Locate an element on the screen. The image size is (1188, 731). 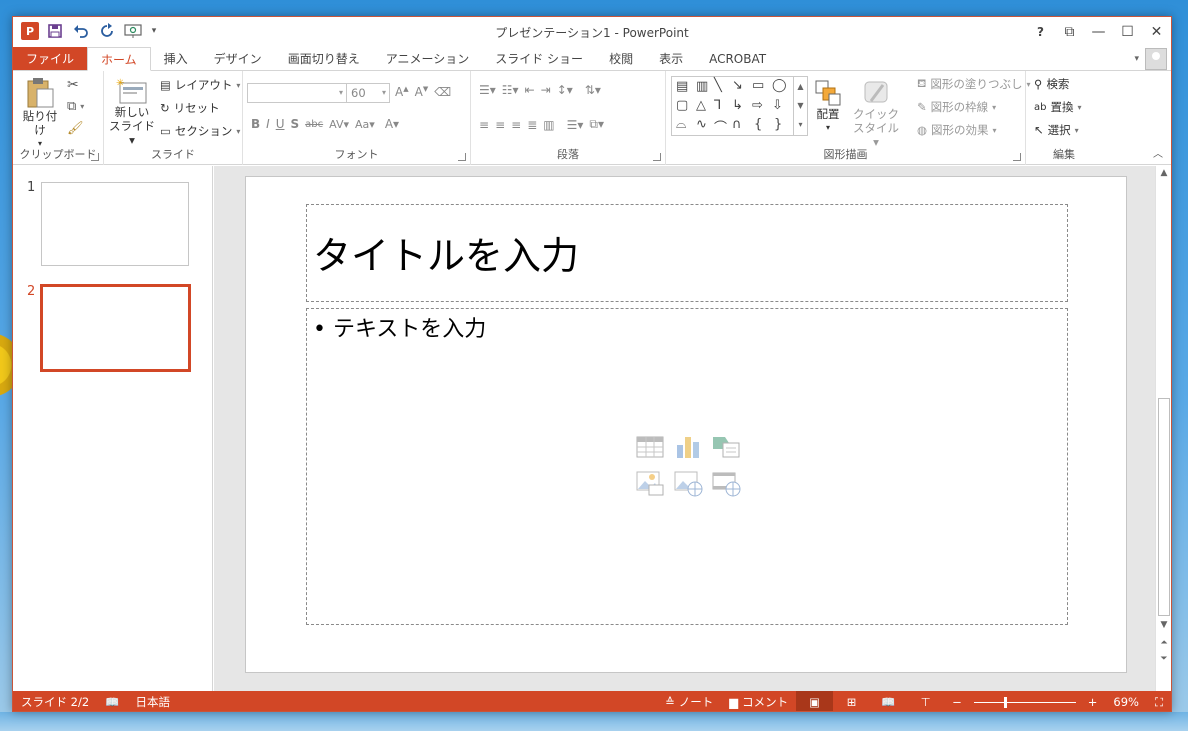
normal-view-button: ▣ is located at coordinates (815, 701).